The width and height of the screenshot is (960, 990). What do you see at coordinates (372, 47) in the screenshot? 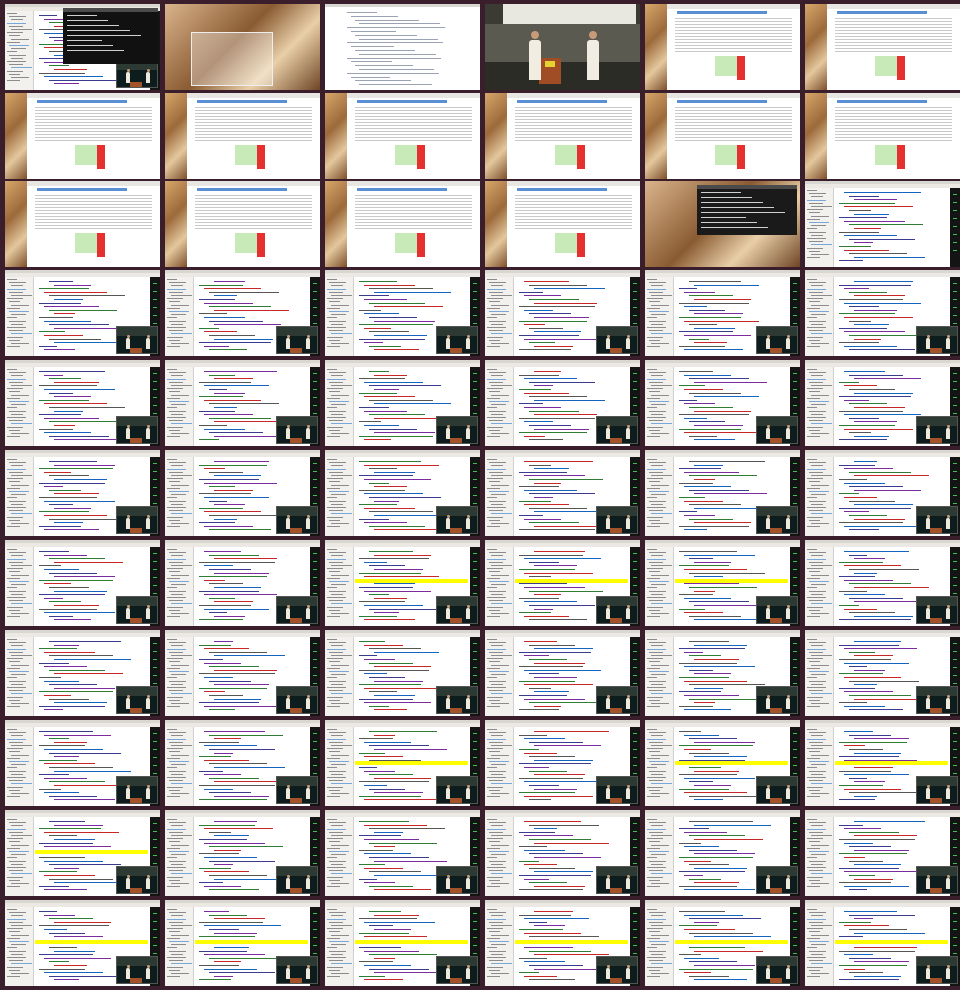
I see `document-line` at bounding box center [372, 47].